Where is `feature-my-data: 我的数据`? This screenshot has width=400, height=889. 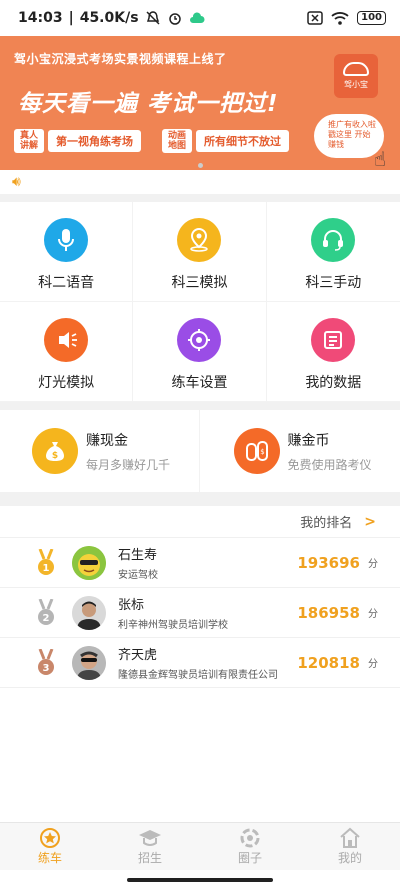 feature-my-data: 我的数据 is located at coordinates (333, 352).